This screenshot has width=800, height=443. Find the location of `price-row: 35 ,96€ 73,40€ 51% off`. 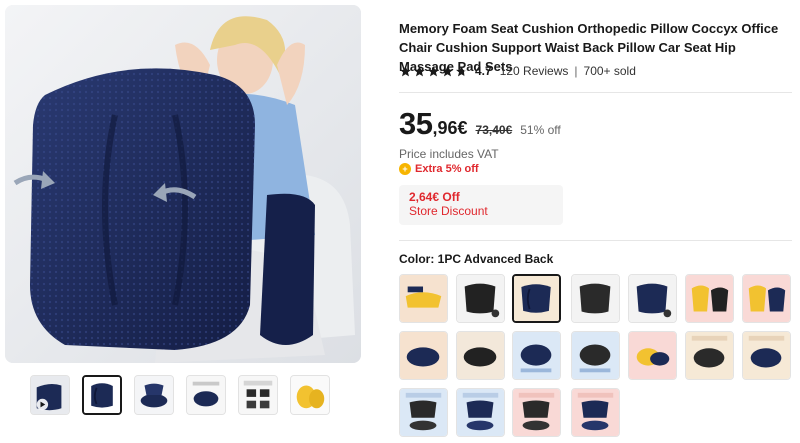

price-row: 35 ,96€ 73,40€ 51% off is located at coordinates (480, 124).